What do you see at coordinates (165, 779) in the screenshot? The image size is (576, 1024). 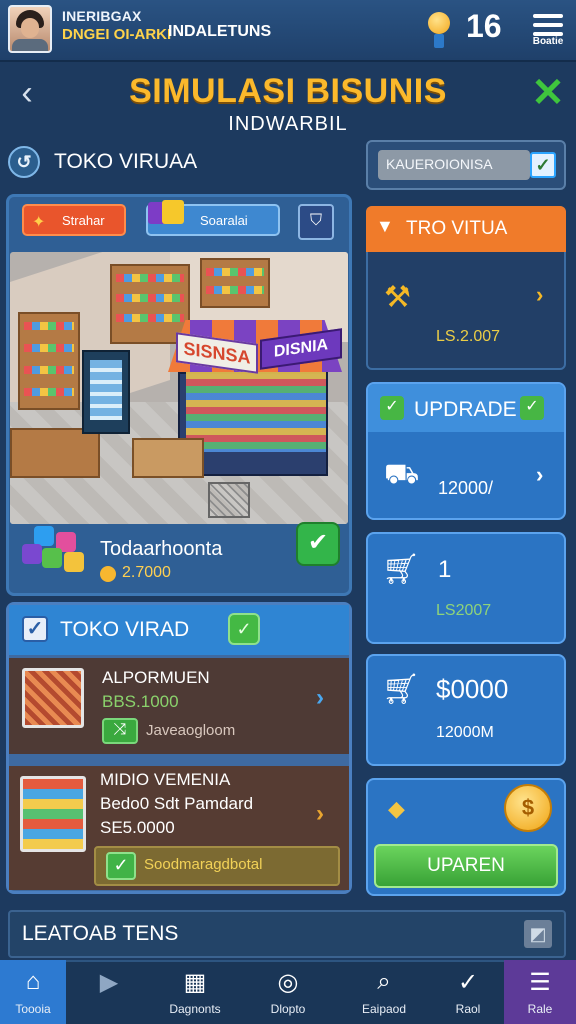 I see `item-title: MIDIO VEMENIA` at bounding box center [165, 779].